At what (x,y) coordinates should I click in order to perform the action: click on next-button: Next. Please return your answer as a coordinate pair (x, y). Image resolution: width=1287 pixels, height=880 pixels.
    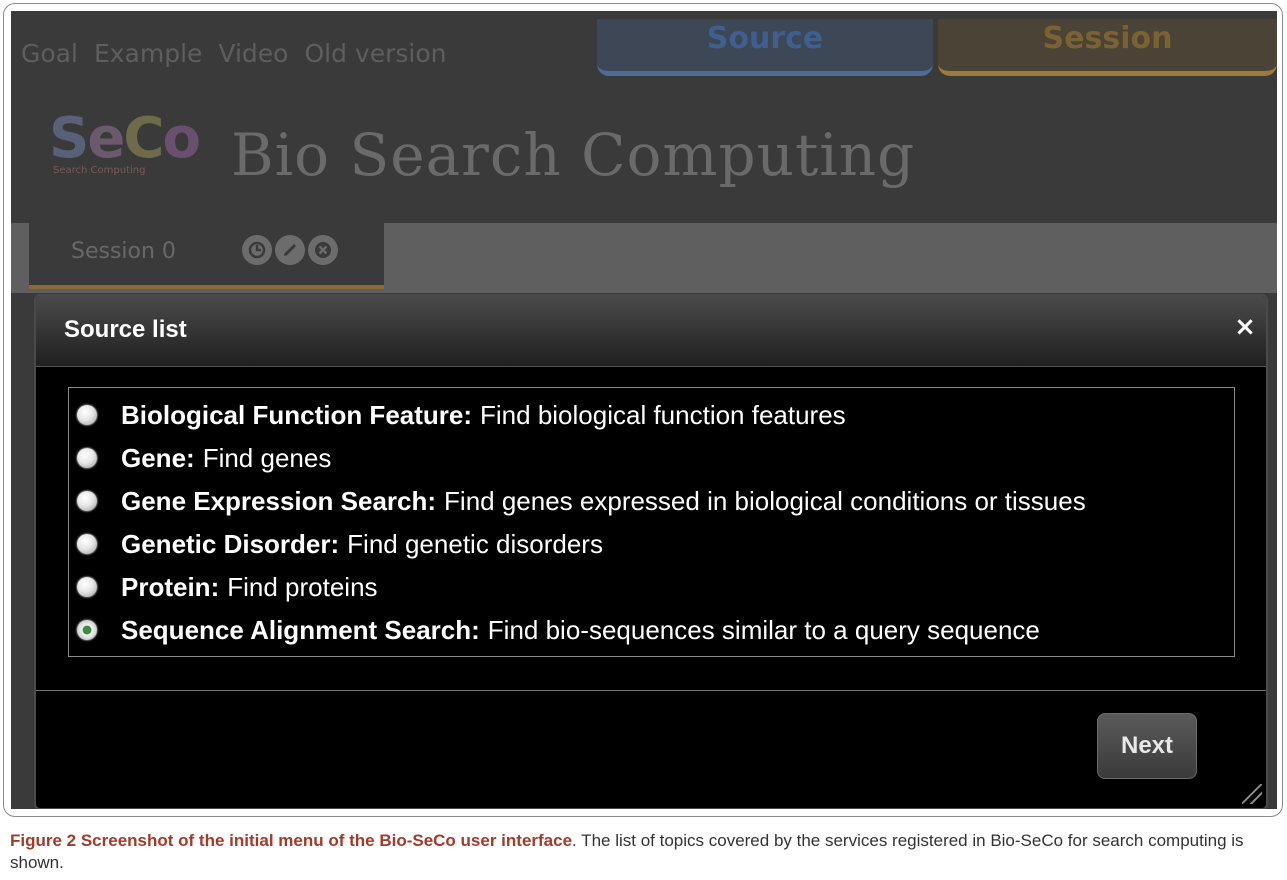
    Looking at the image, I should click on (1147, 746).